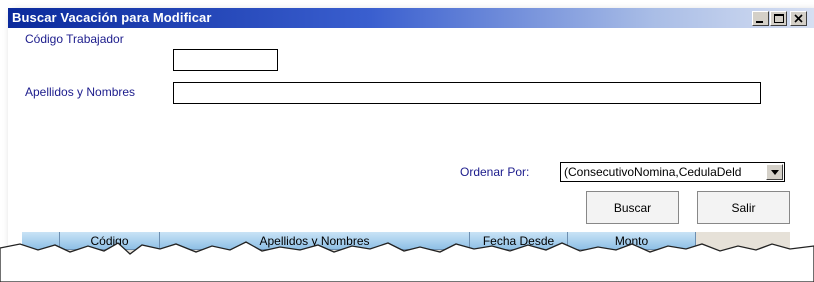 The height and width of the screenshot is (282, 814). Describe the element at coordinates (80, 92) in the screenshot. I see `apellidos-nombres-label: Apellidos y Nombres` at that location.